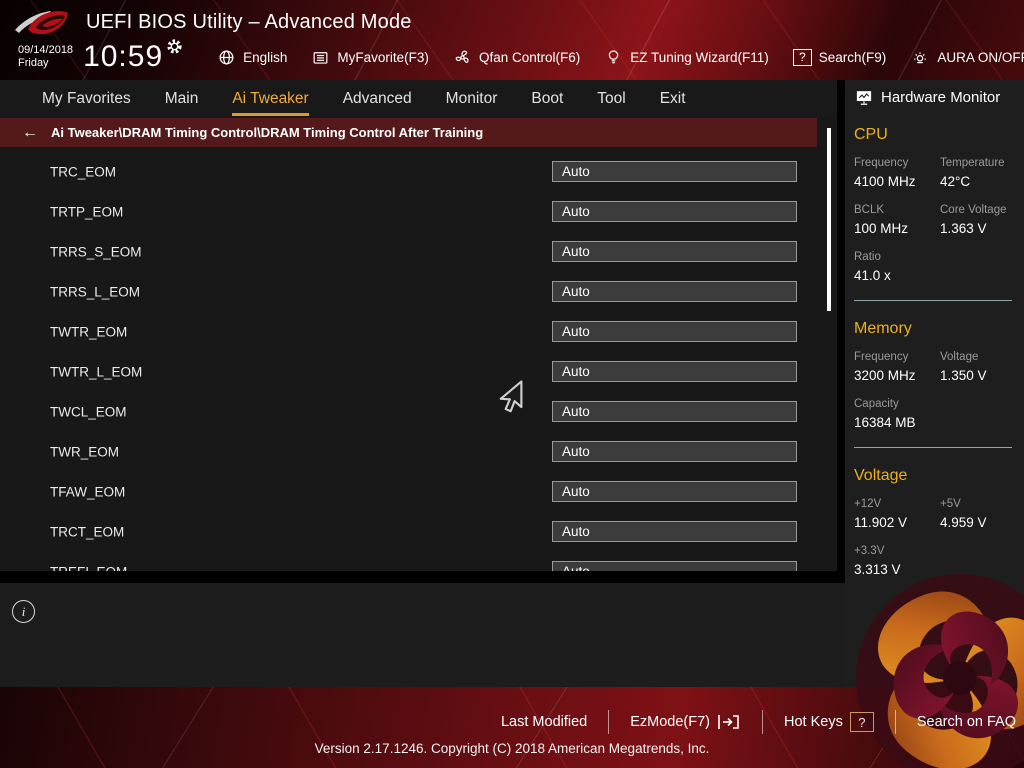 This screenshot has height=768, width=1024. I want to click on globe-icon, so click(226, 57).